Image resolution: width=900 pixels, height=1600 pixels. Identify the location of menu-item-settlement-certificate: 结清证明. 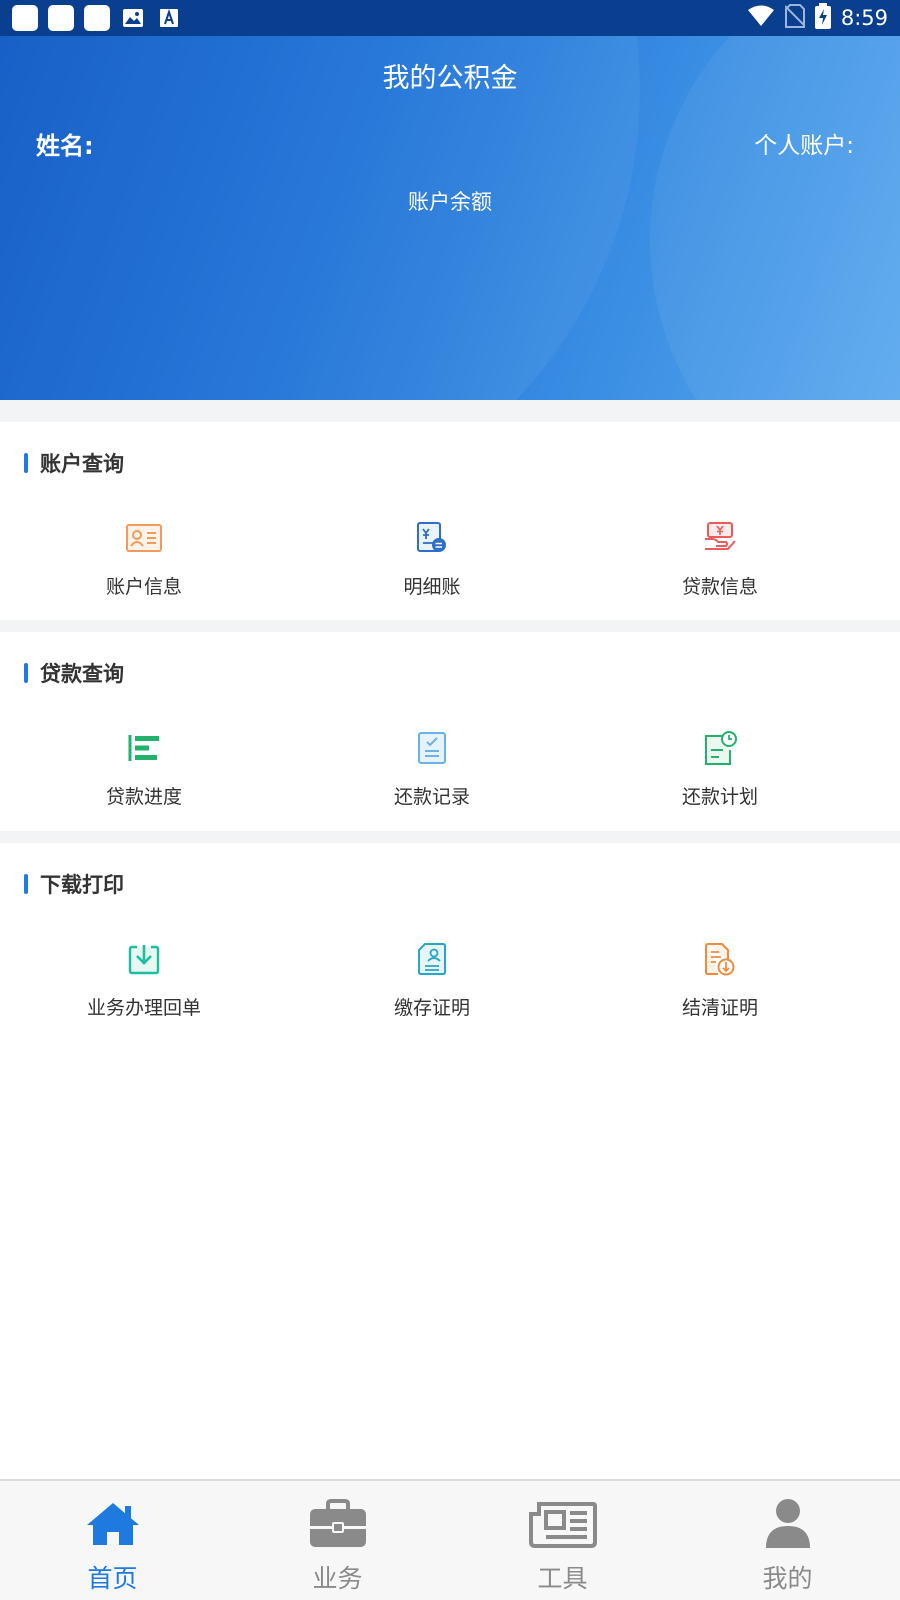
(720, 979).